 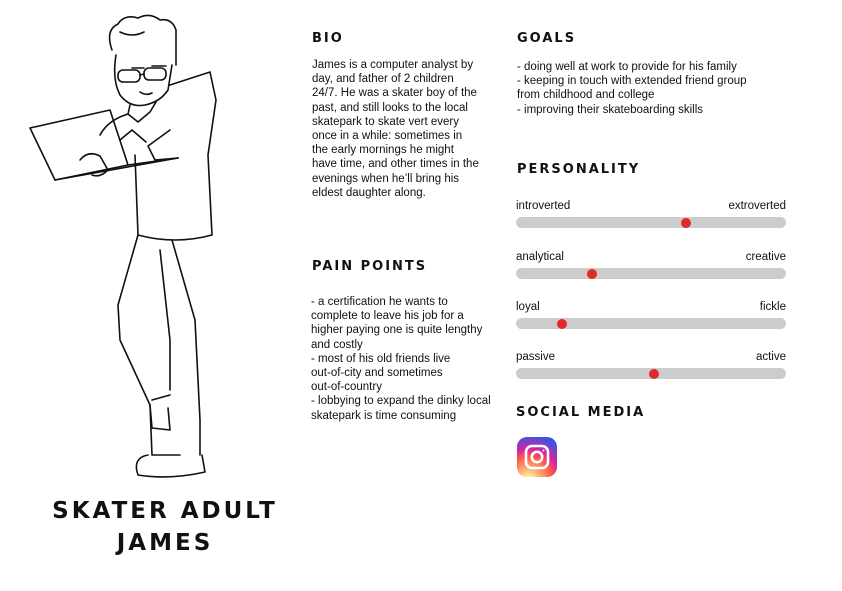 I want to click on bio-line: the early mornings he might, so click(x=383, y=150).